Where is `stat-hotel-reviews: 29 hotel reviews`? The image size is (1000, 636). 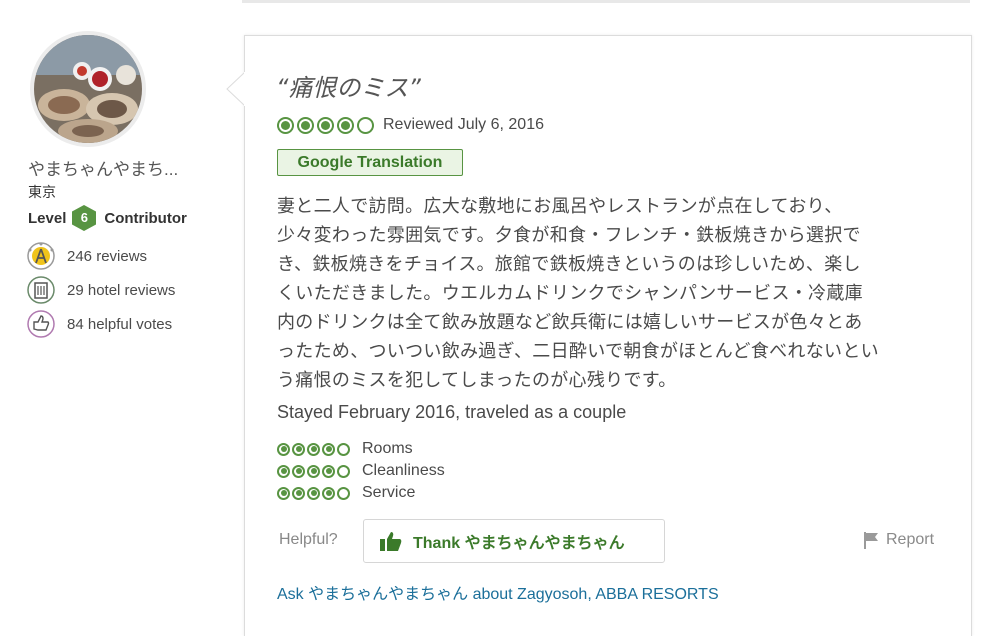
stat-hotel-reviews: 29 hotel reviews is located at coordinates (100, 290).